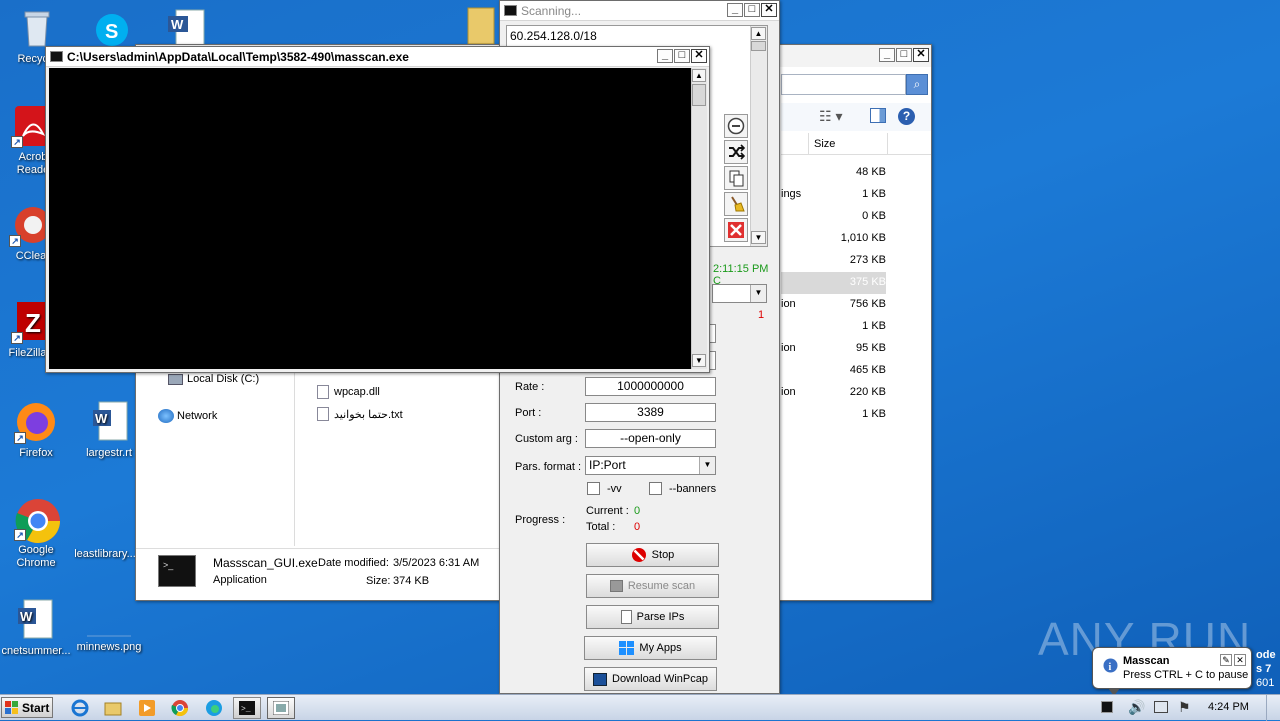  I want to click on shuffle-button, so click(736, 152).